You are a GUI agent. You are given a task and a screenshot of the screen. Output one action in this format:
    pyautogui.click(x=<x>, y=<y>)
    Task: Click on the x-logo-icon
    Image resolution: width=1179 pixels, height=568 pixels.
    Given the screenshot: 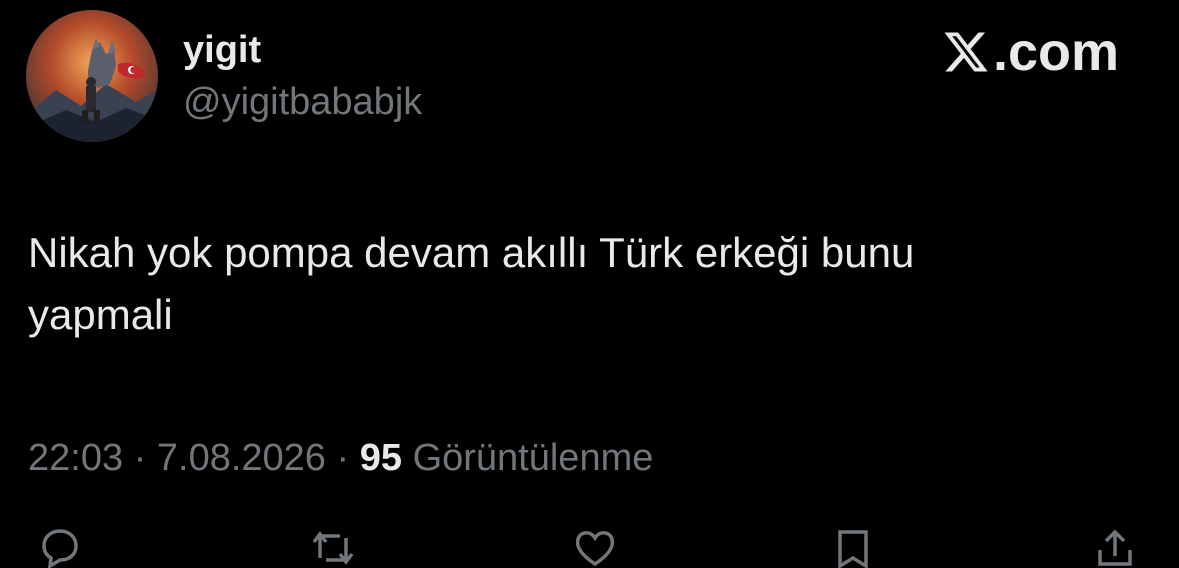 What is the action you would take?
    pyautogui.click(x=966, y=52)
    